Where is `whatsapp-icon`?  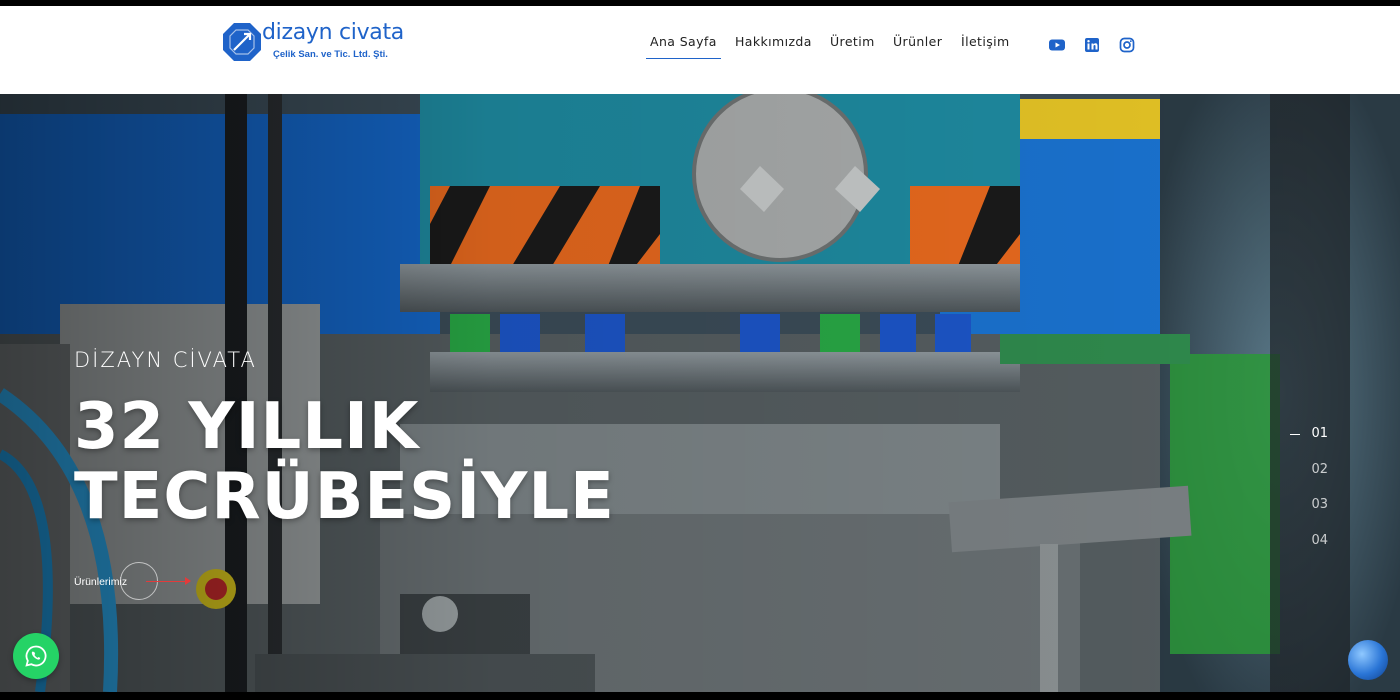 whatsapp-icon is located at coordinates (36, 656).